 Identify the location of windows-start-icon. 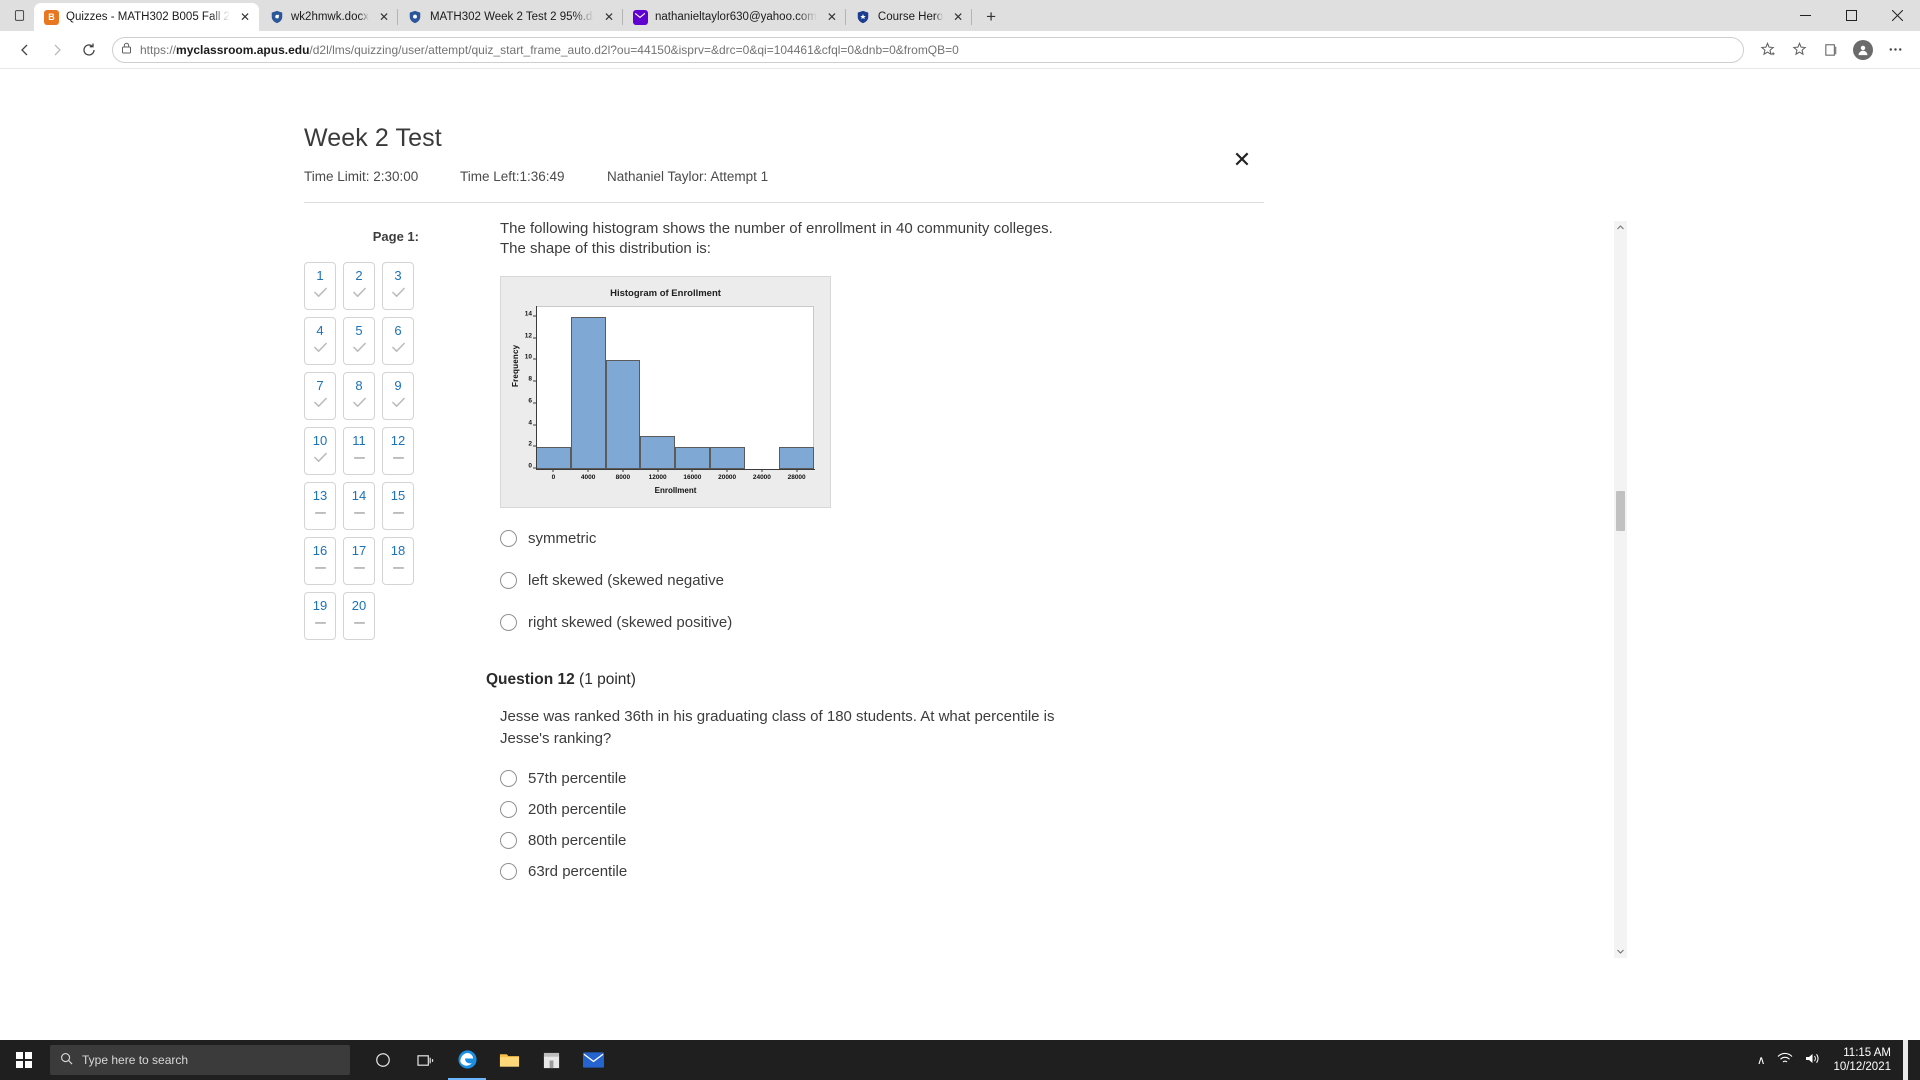
(24, 1060).